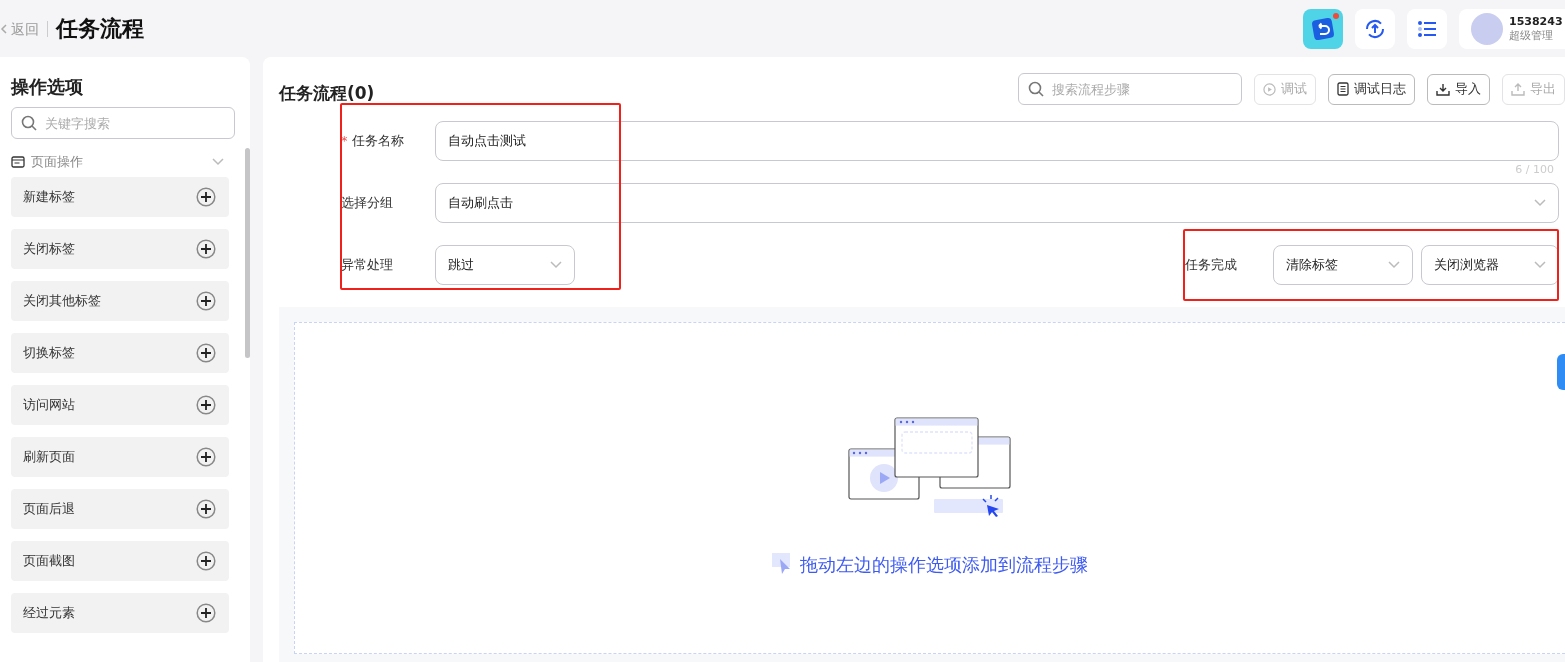 The width and height of the screenshot is (1565, 662). I want to click on keyword-search-field: 关键字搜索, so click(123, 123).